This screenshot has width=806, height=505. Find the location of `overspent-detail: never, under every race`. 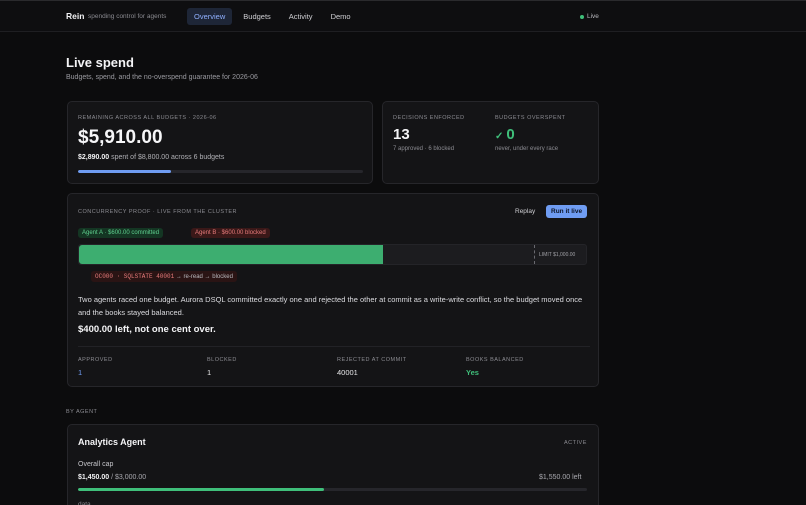

overspent-detail: never, under every race is located at coordinates (527, 149).